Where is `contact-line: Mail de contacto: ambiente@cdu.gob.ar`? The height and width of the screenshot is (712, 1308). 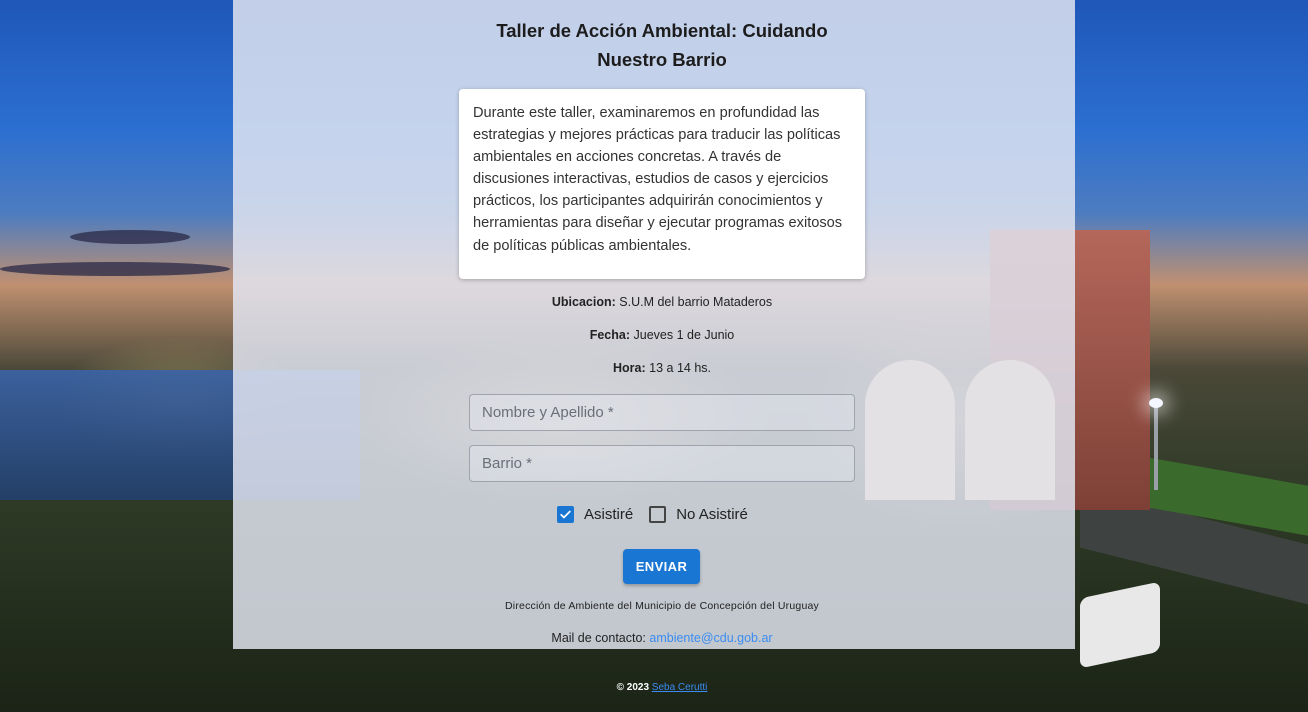
contact-line: Mail de contacto: ambiente@cdu.gob.ar is located at coordinates (662, 638).